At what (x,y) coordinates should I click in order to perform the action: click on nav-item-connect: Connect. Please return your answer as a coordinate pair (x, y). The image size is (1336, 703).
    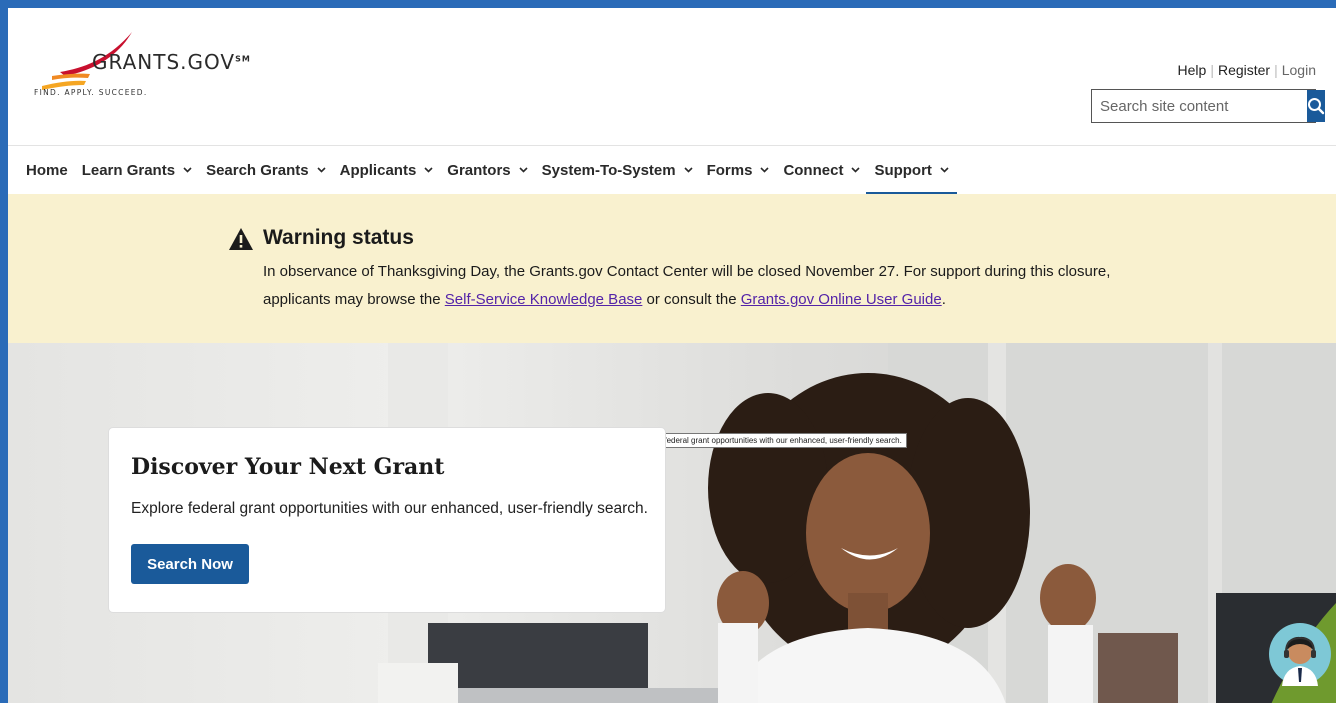
    Looking at the image, I should click on (822, 170).